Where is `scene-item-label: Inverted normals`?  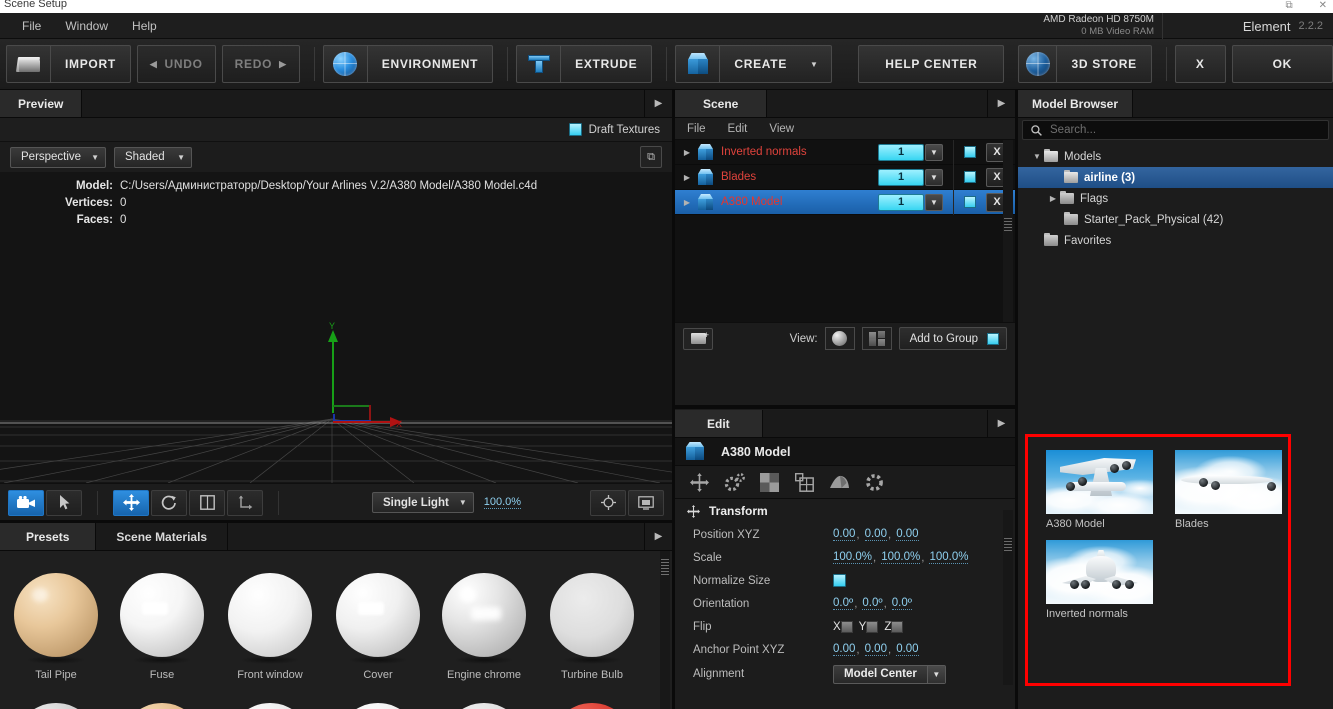
scene-item-label: Inverted normals is located at coordinates (799, 152).